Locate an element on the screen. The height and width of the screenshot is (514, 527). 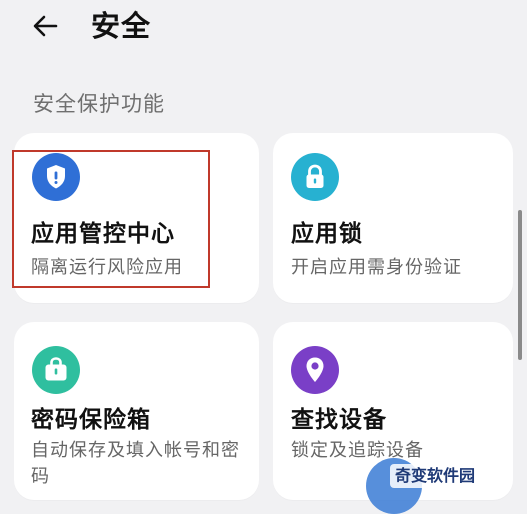
back-button is located at coordinates (46, 26).